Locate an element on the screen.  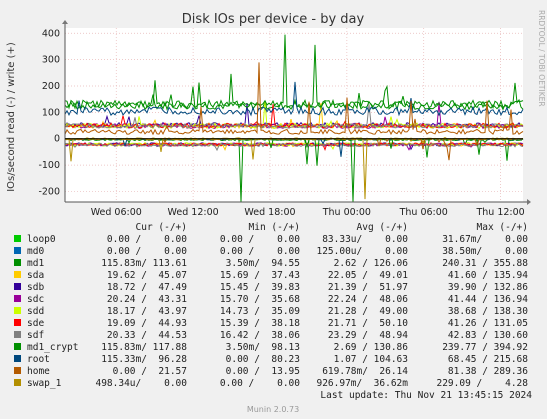
legend-avg-value: 23.29 / 48.94 is located at coordinates (368, 335).